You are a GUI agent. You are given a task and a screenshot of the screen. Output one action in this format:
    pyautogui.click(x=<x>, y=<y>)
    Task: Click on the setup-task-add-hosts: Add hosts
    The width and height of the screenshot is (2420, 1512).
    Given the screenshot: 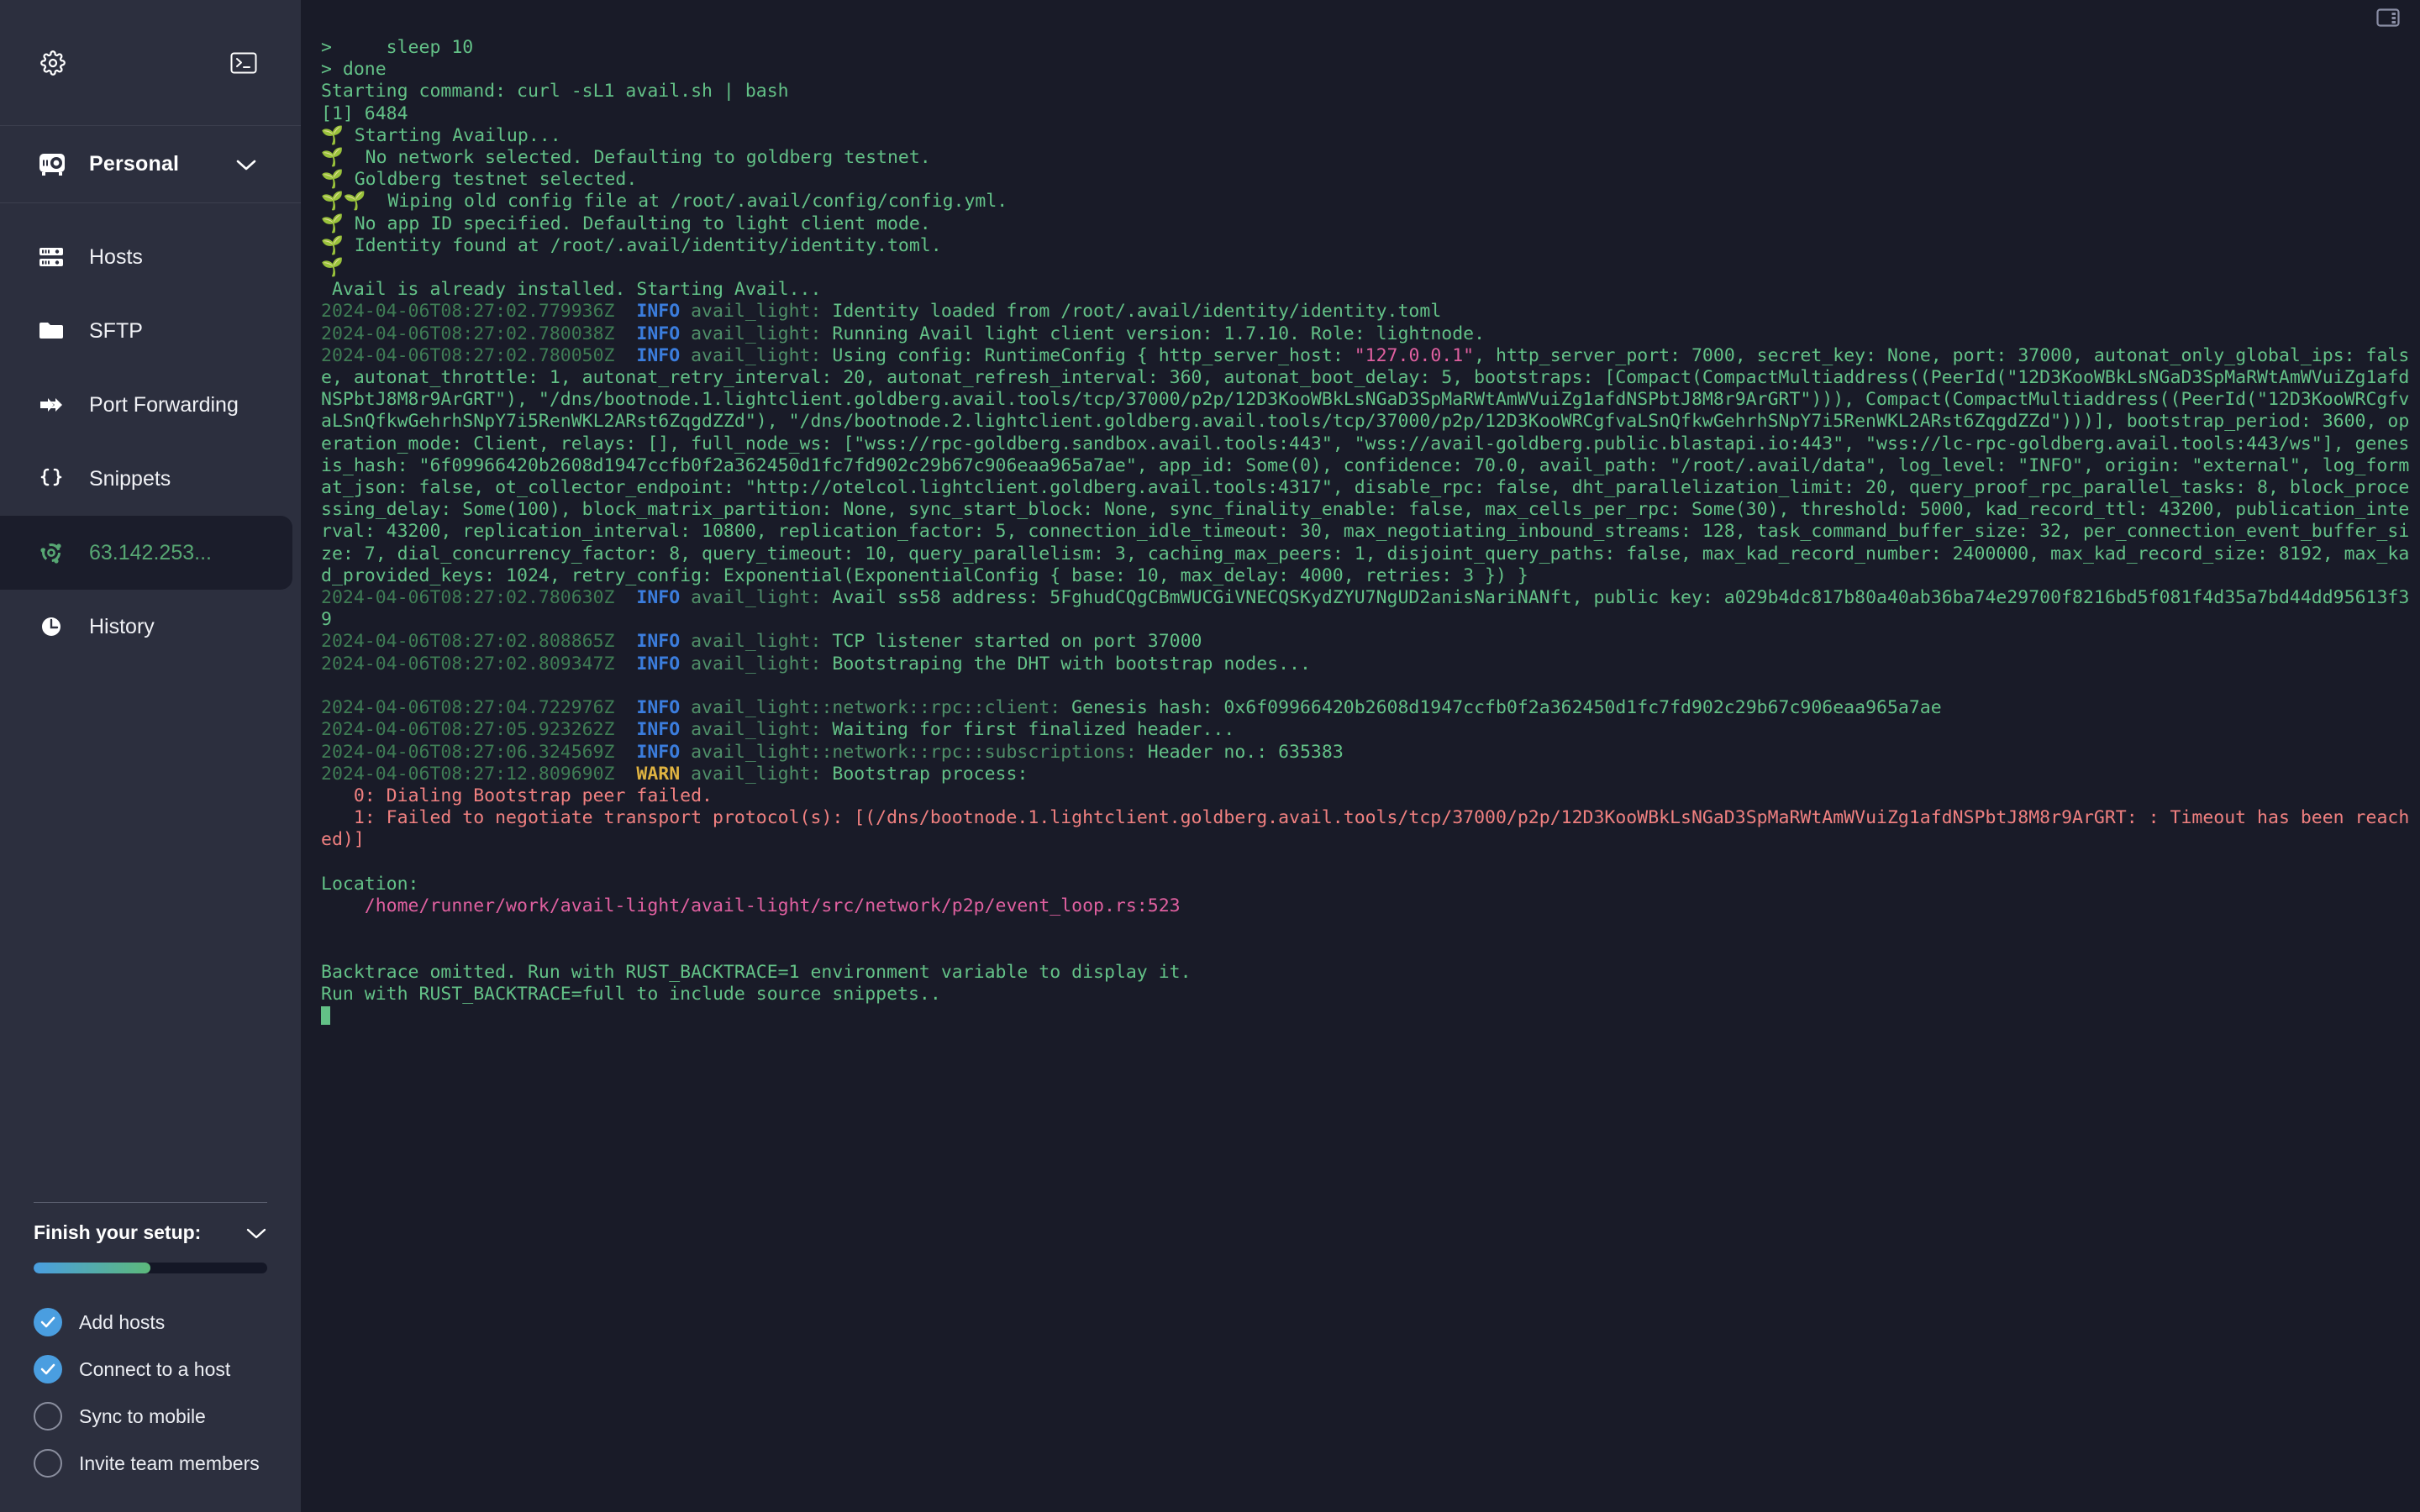 What is the action you would take?
    pyautogui.click(x=150, y=1322)
    